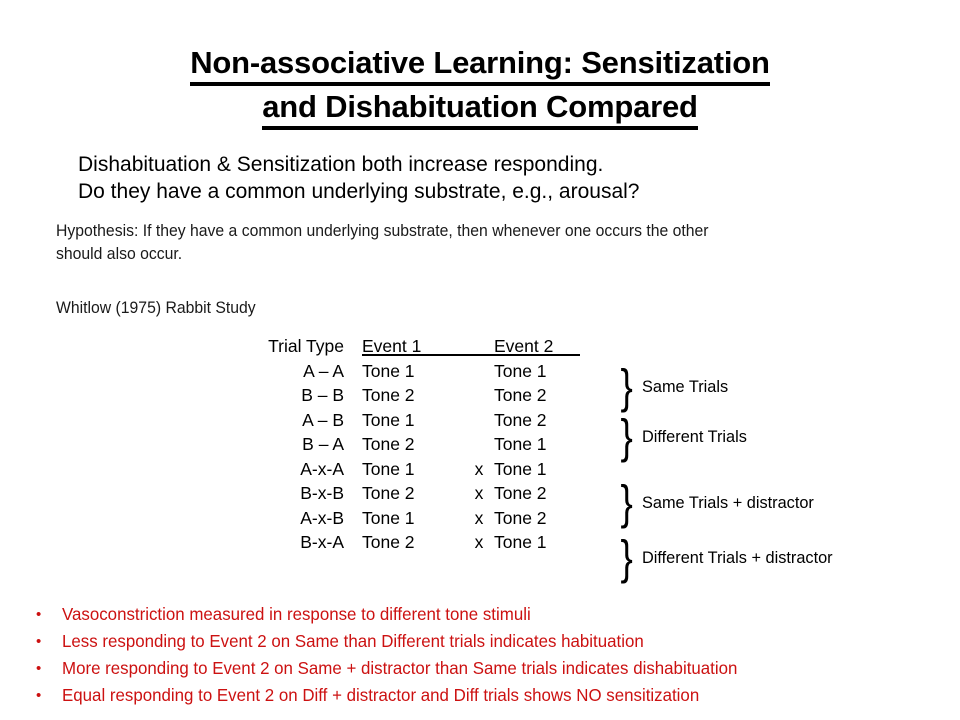 The image size is (960, 720). Describe the element at coordinates (322, 468) in the screenshot. I see `cell-trial-type: A-x-A` at that location.